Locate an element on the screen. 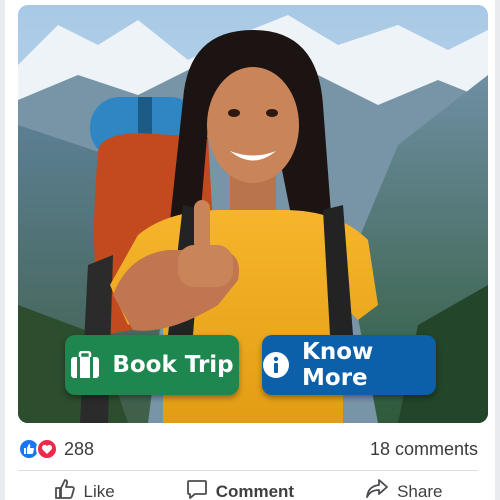  comment-button: Comment is located at coordinates (240, 489).